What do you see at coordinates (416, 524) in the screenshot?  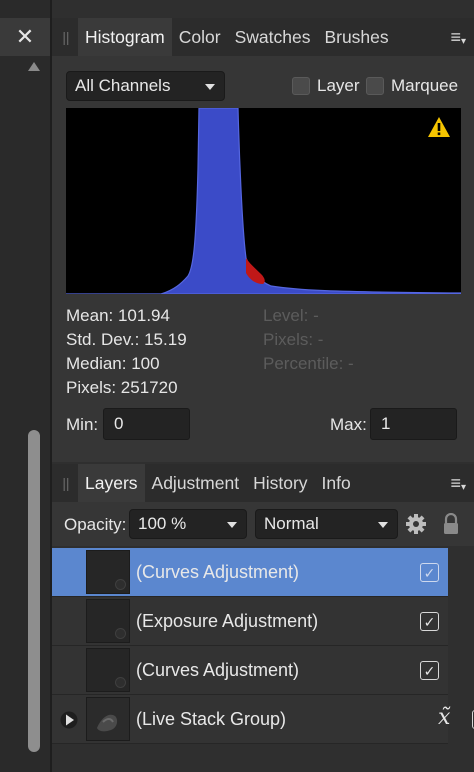 I see `gear-icon` at bounding box center [416, 524].